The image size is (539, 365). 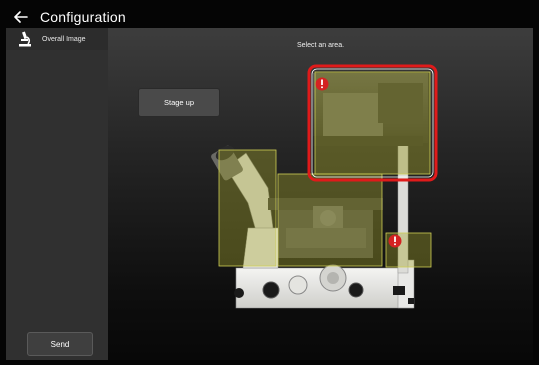 I want to click on eyepiece-tube-area, so click(x=247, y=208).